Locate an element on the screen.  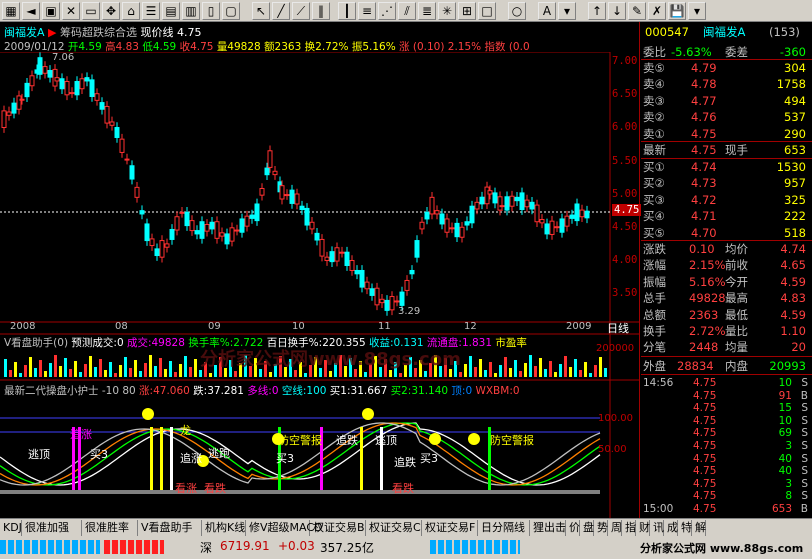
tab-5: 修V超级MACD is located at coordinates (284, 528).